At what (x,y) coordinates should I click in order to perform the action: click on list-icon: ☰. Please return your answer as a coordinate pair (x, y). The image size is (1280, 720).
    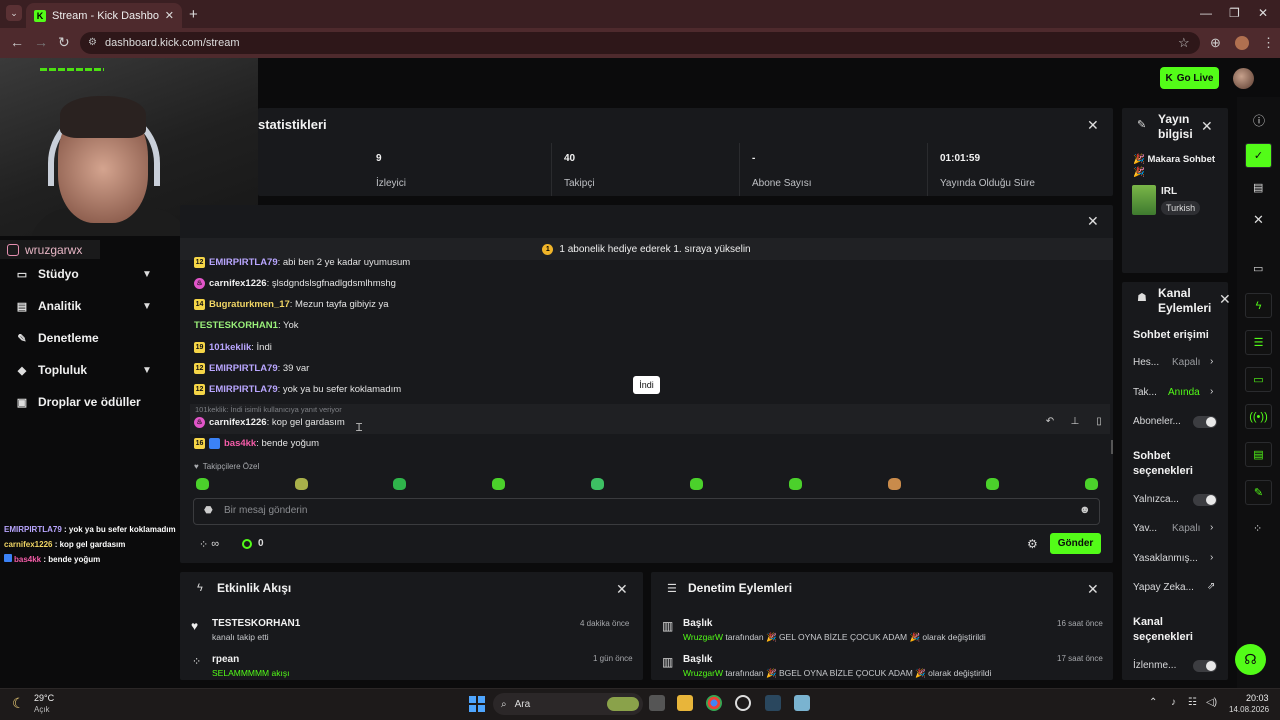
    Looking at the image, I should click on (1258, 342).